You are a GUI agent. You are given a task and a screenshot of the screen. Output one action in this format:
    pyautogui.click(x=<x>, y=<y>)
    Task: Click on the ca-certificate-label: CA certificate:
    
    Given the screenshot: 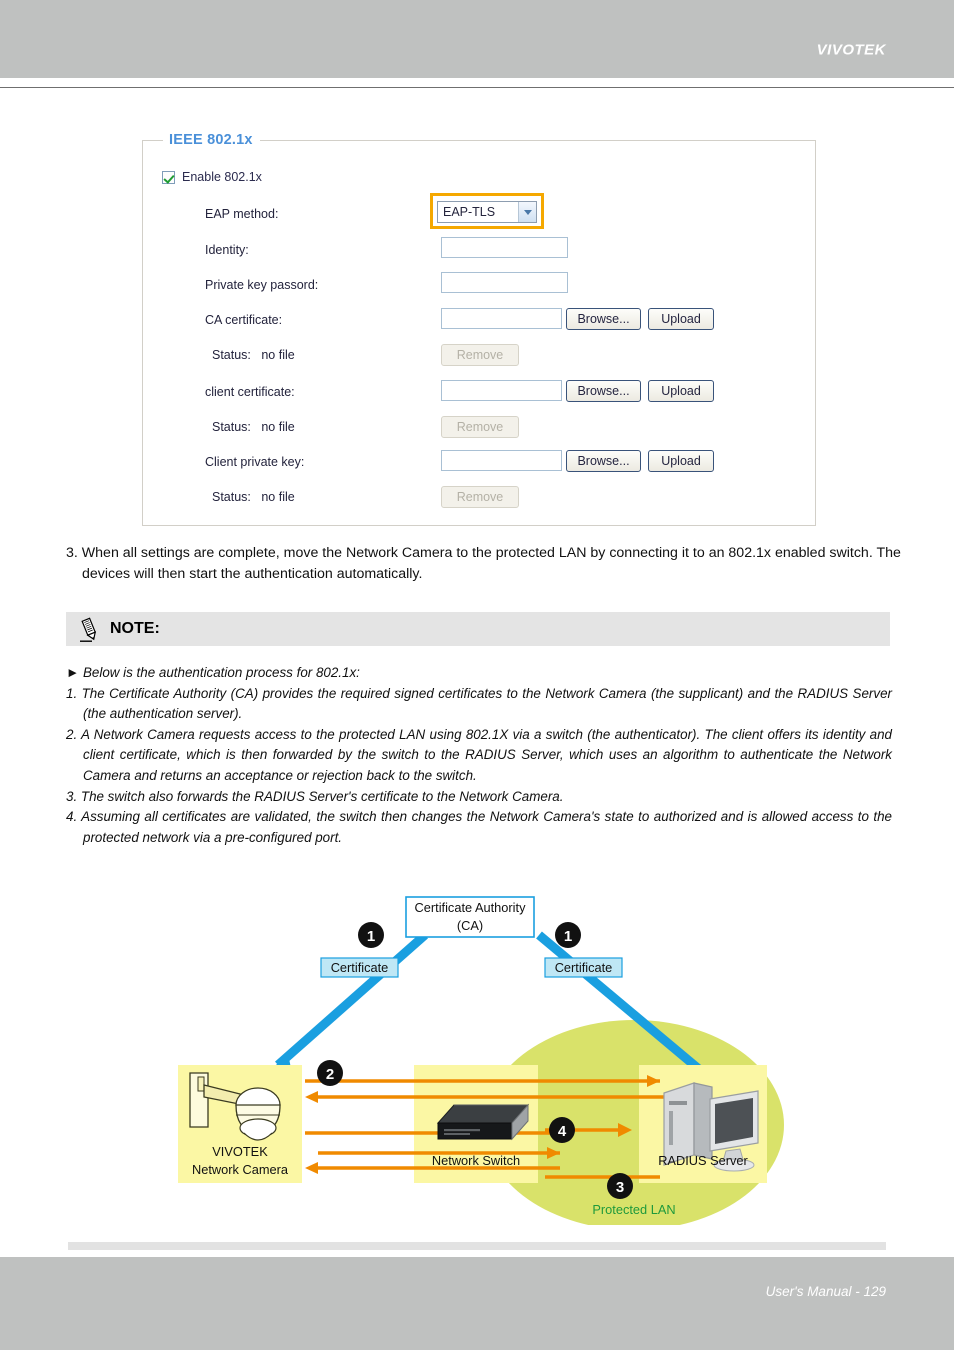 What is the action you would take?
    pyautogui.click(x=244, y=320)
    